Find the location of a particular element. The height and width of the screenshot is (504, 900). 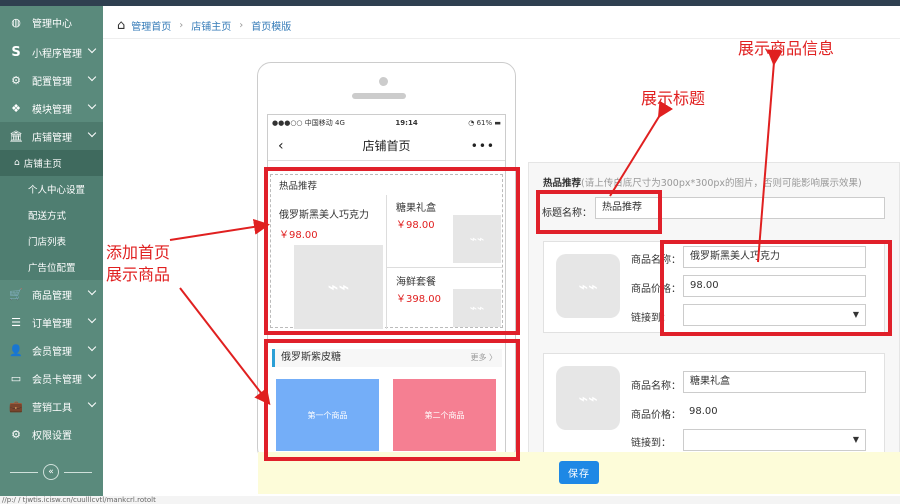

annotation-show-products: 展示商品 is located at coordinates (138, 274).